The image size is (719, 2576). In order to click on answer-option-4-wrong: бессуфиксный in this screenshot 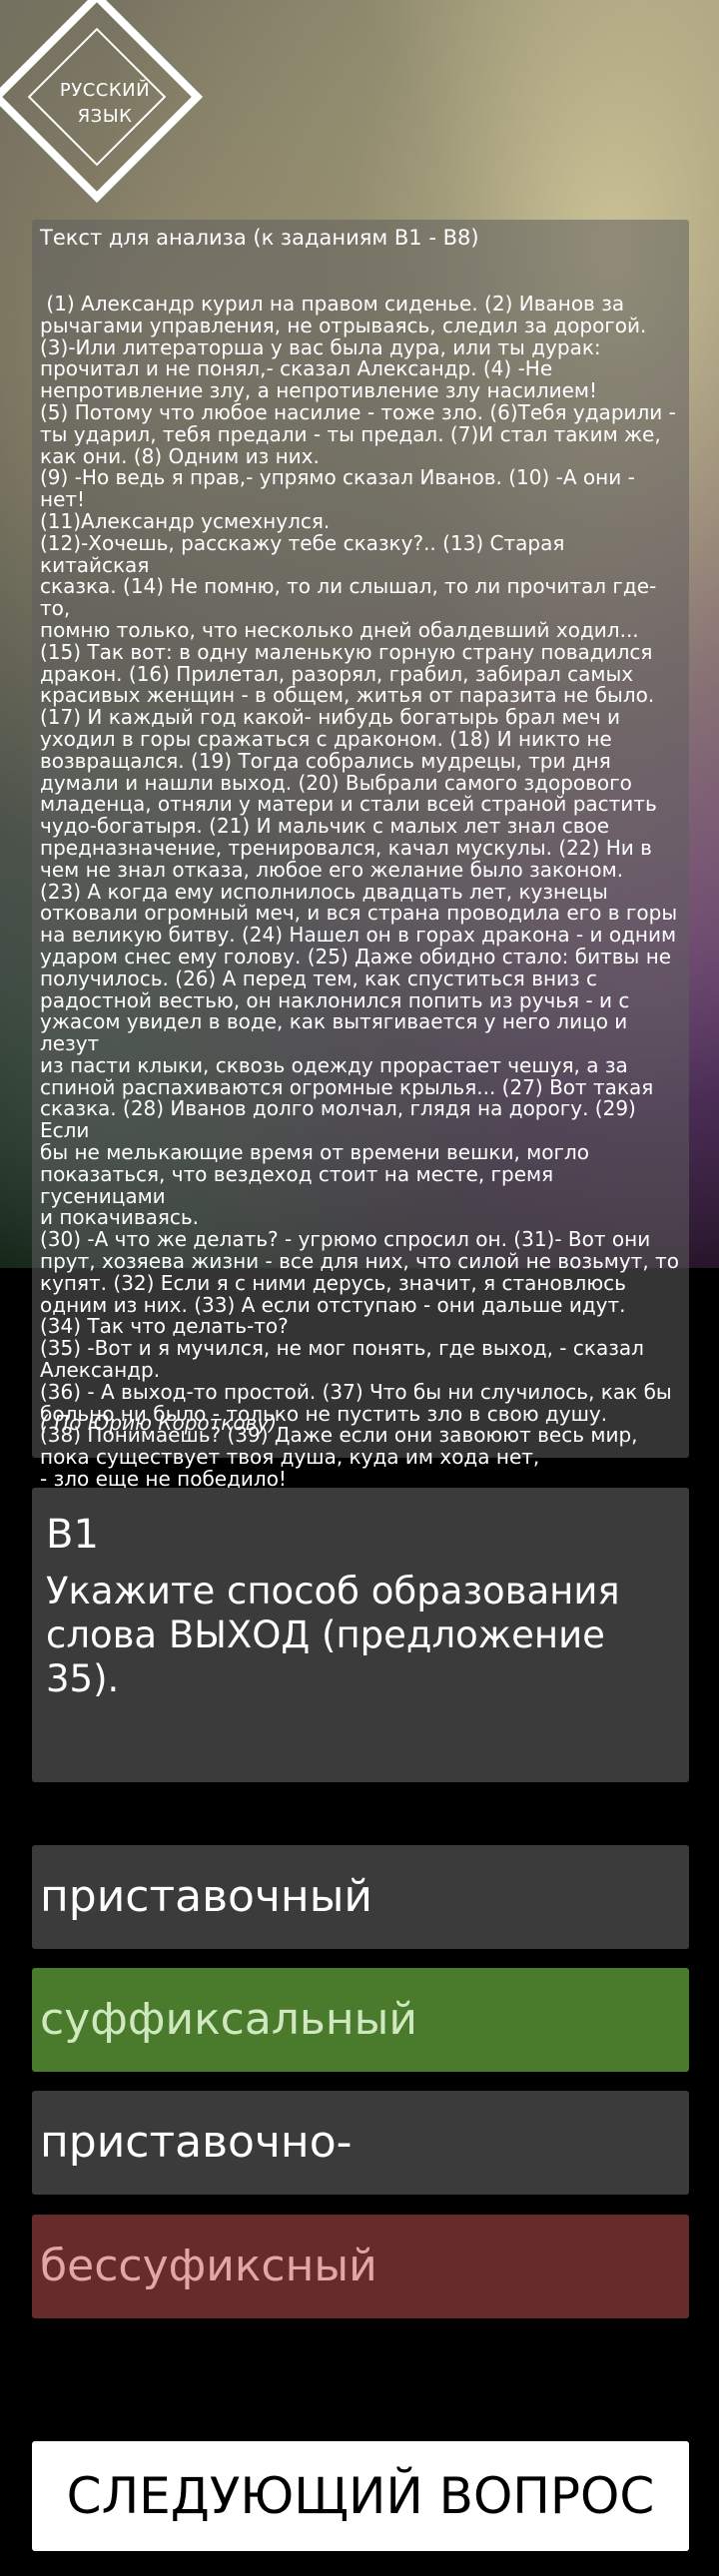, I will do `click(360, 2266)`.